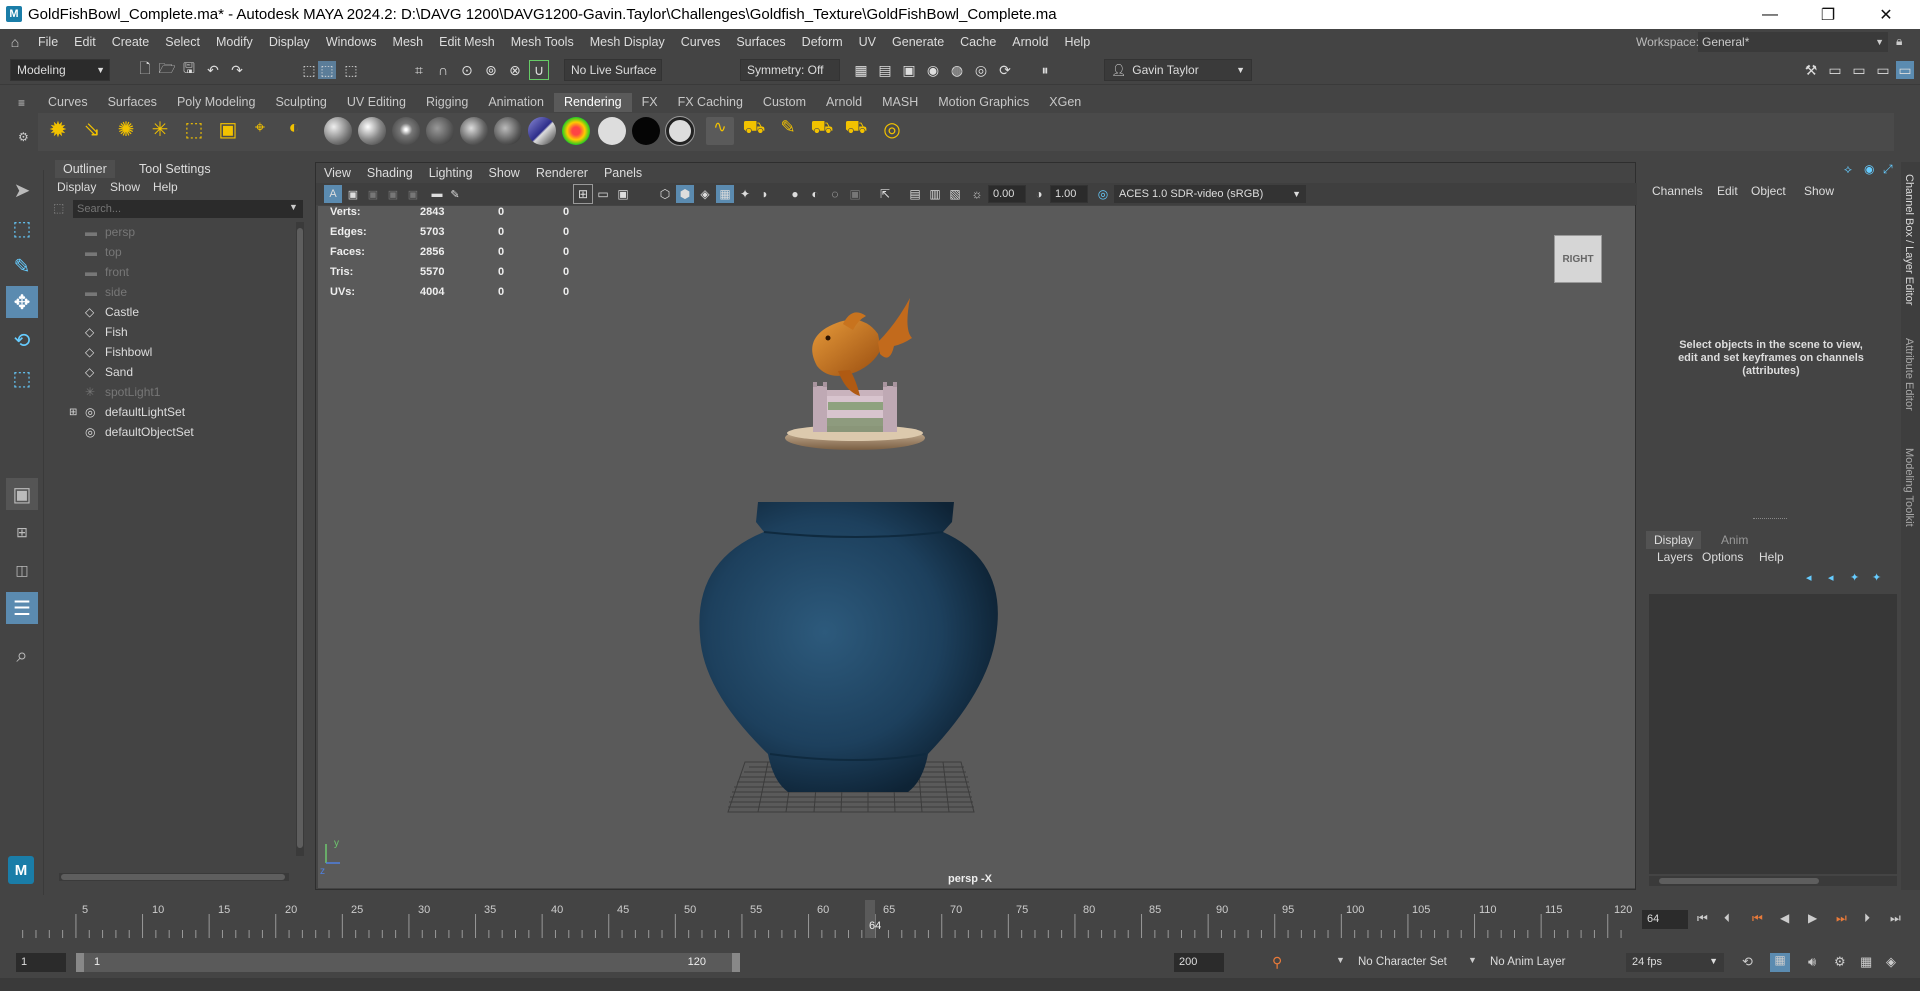 The height and width of the screenshot is (991, 1920). I want to click on outliner-layout-icon: ☰, so click(22, 608).